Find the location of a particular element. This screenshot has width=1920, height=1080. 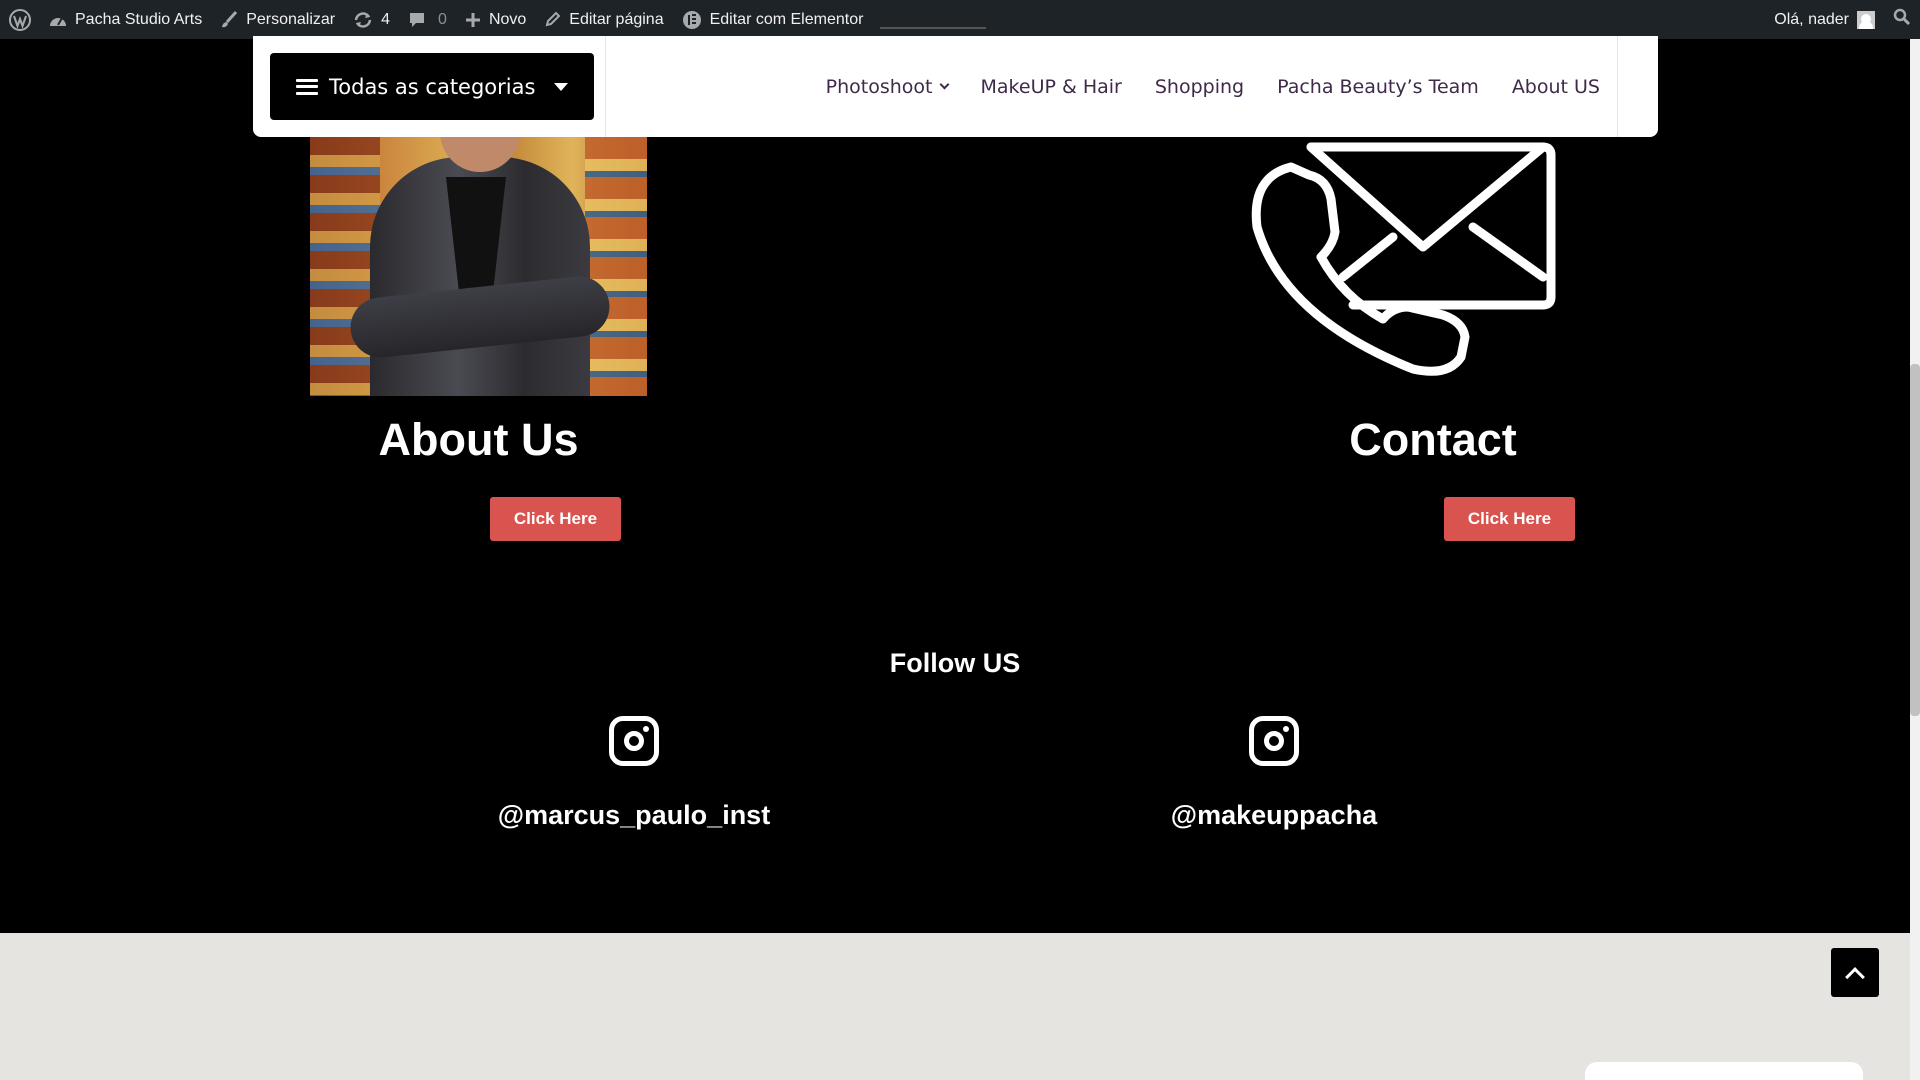

comments-link: 0 is located at coordinates (427, 19).